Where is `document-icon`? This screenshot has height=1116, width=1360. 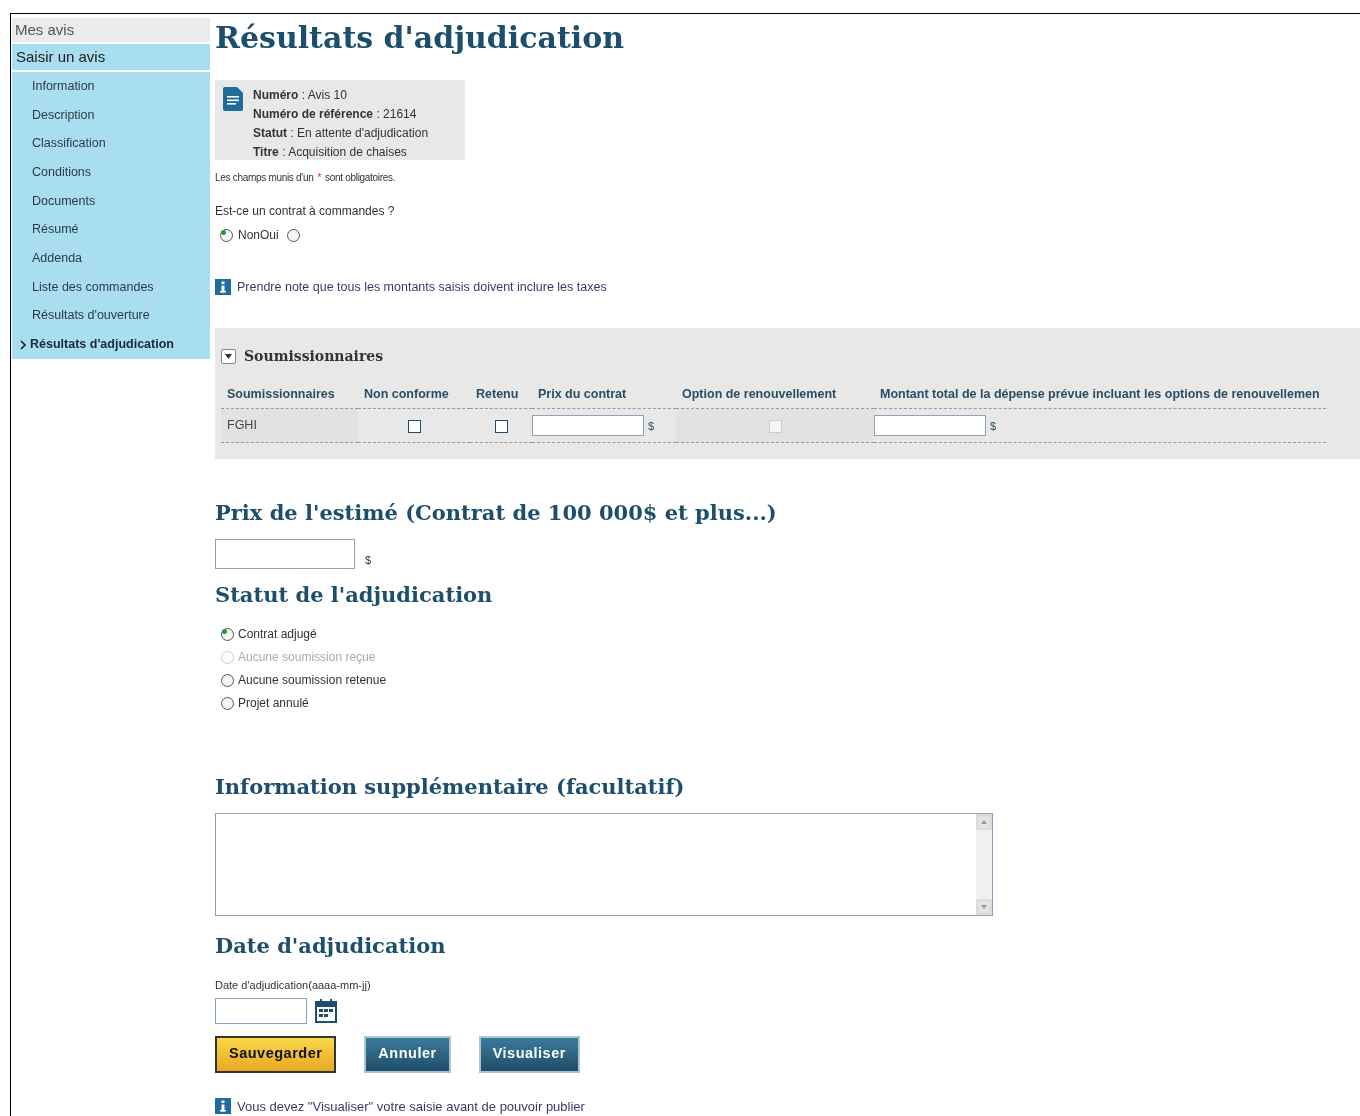 document-icon is located at coordinates (233, 99).